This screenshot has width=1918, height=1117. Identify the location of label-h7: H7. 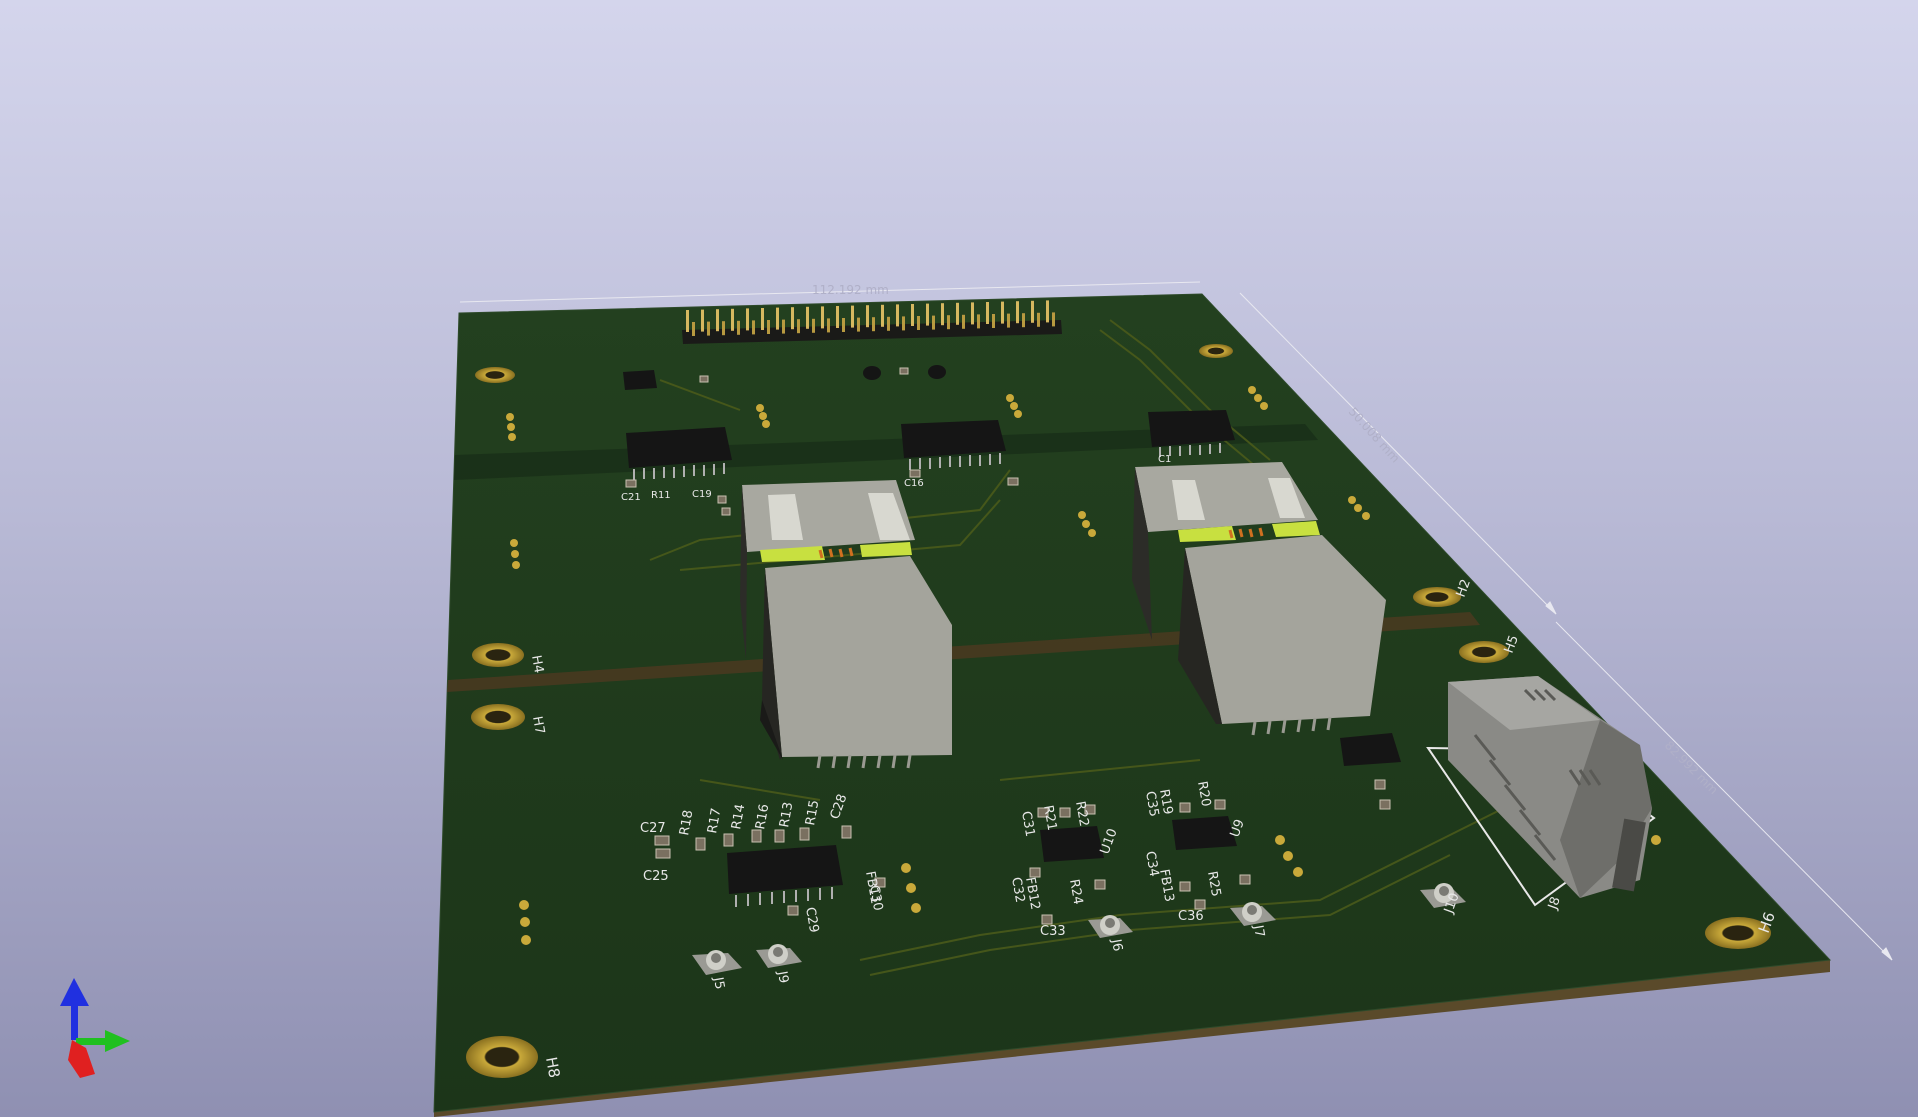
(538, 725).